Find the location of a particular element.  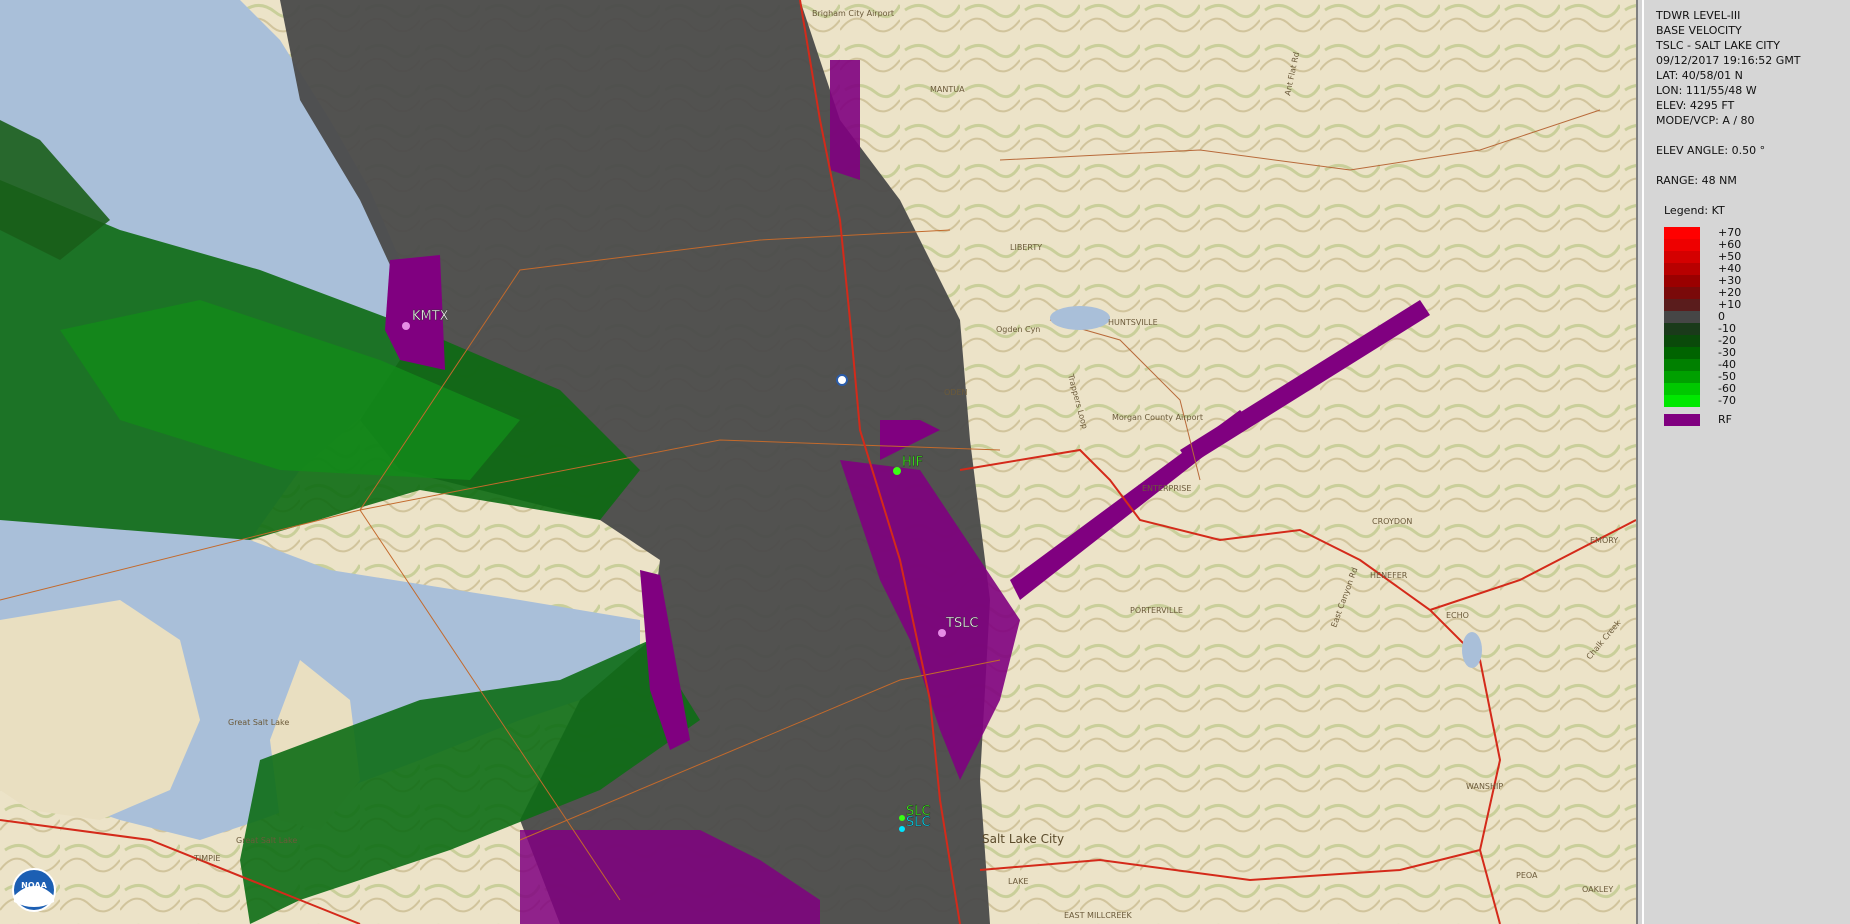

site-label-tslc: TSLC is located at coordinates (962, 623).